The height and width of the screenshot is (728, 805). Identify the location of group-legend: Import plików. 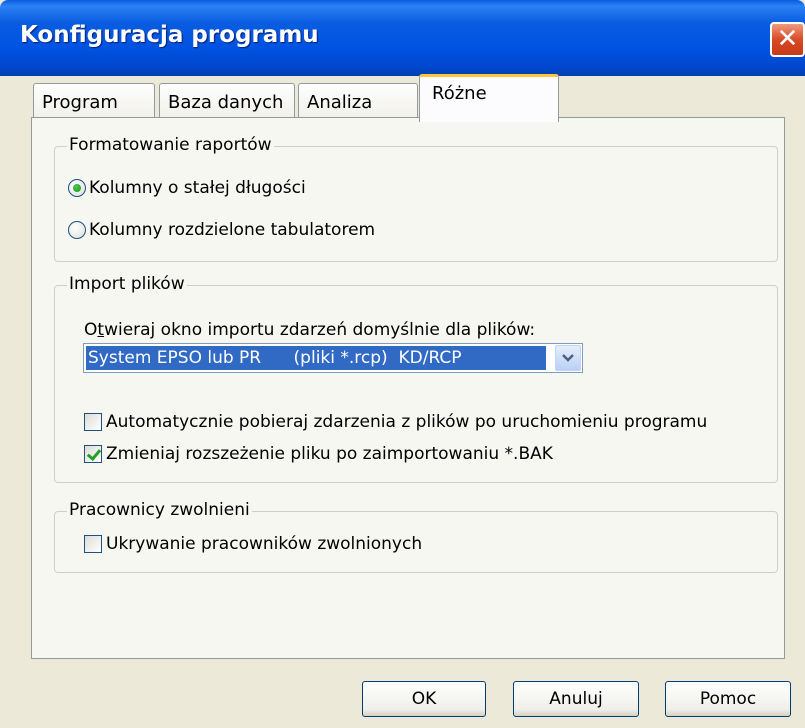
(127, 284).